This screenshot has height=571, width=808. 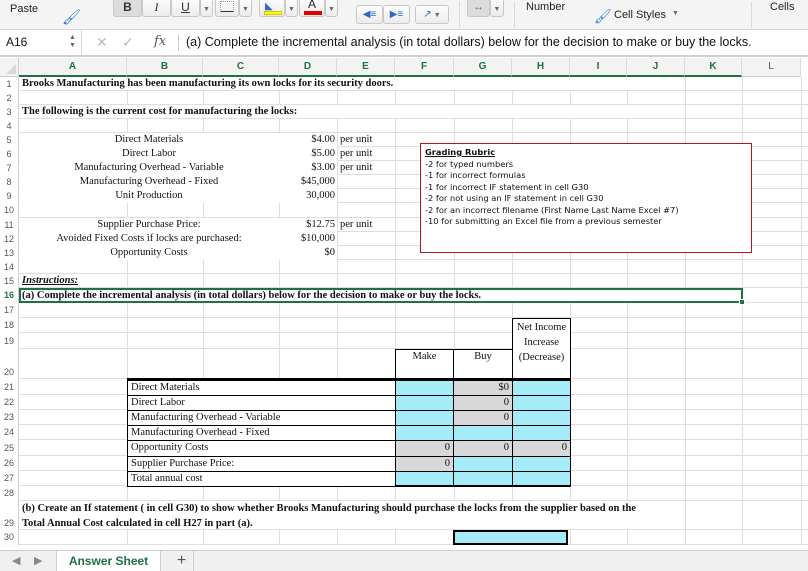 What do you see at coordinates (396, 14) in the screenshot?
I see `increase-indent-button: ▶≡` at bounding box center [396, 14].